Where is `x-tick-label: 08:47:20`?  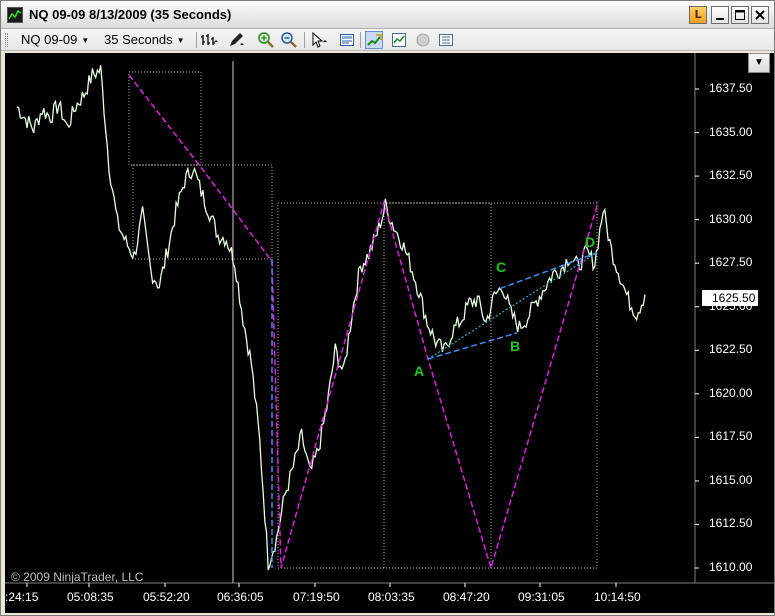 x-tick-label: 08:47:20 is located at coordinates (466, 597).